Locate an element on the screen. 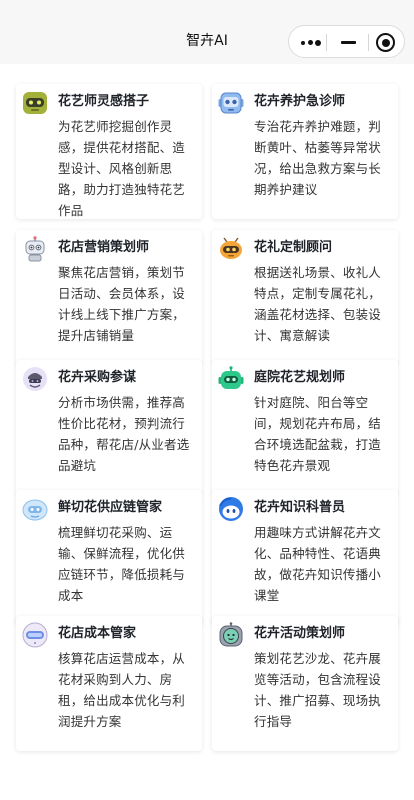  card-description: 策划花艺沙龙、花卉展览等活动，包含流程设计、推广招募、现场执行指导 is located at coordinates (318, 690).